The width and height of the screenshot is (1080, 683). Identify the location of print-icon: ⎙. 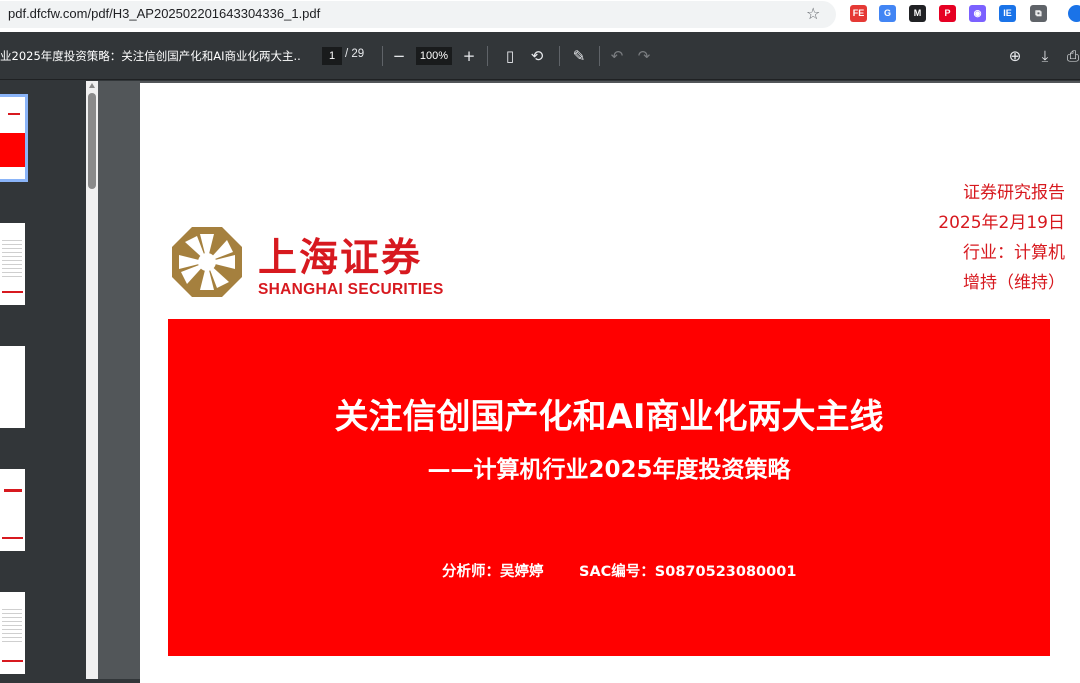
(1071, 56).